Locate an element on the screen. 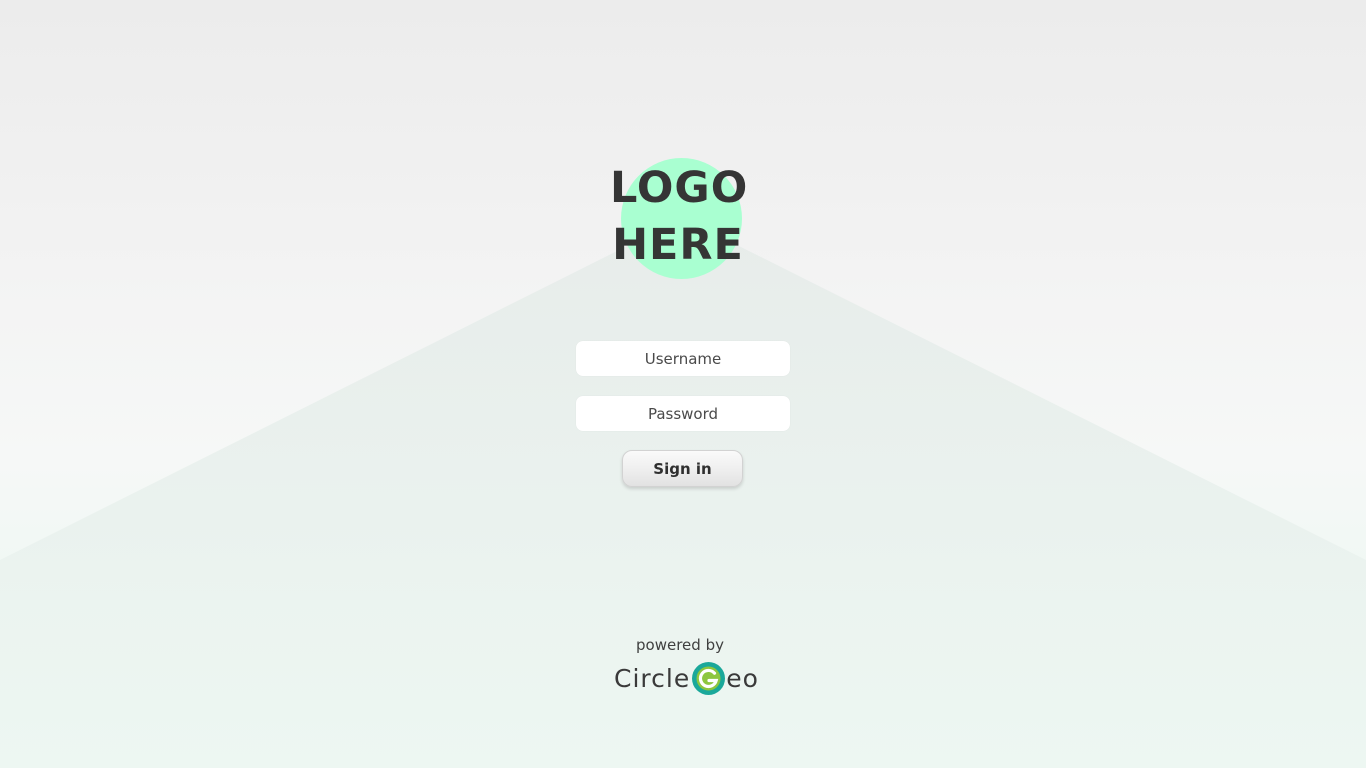  circlegeo-g-icon is located at coordinates (709, 678).